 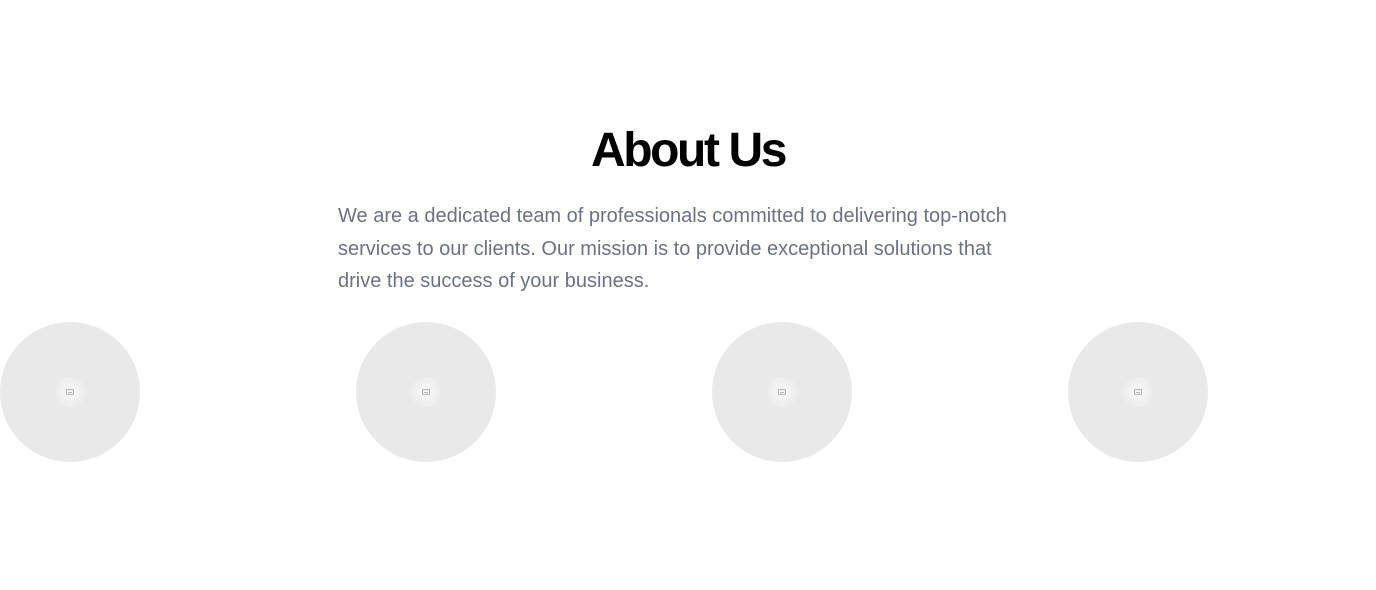 What do you see at coordinates (689, 150) in the screenshot?
I see `page-title: About Us` at bounding box center [689, 150].